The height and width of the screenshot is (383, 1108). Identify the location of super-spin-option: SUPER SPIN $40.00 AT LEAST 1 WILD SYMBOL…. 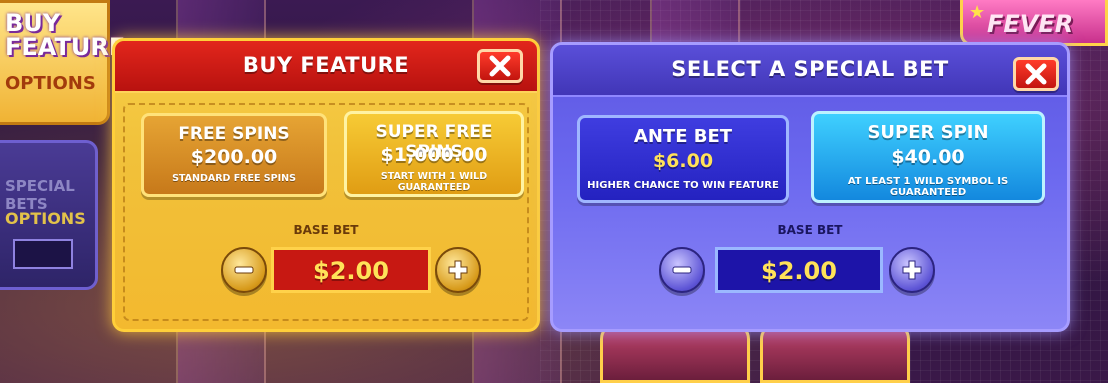
(928, 157).